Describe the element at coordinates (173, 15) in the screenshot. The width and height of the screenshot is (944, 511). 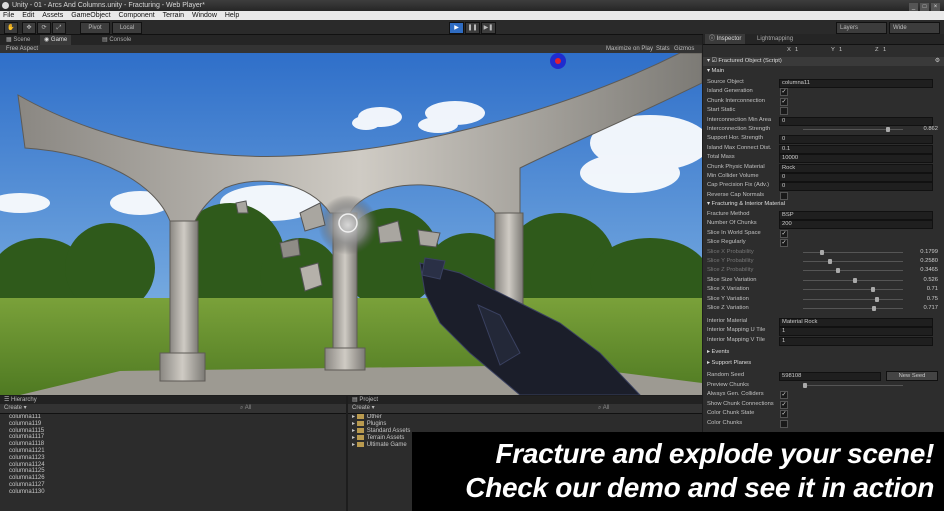
I see `menu-terrain: Terrain` at that location.